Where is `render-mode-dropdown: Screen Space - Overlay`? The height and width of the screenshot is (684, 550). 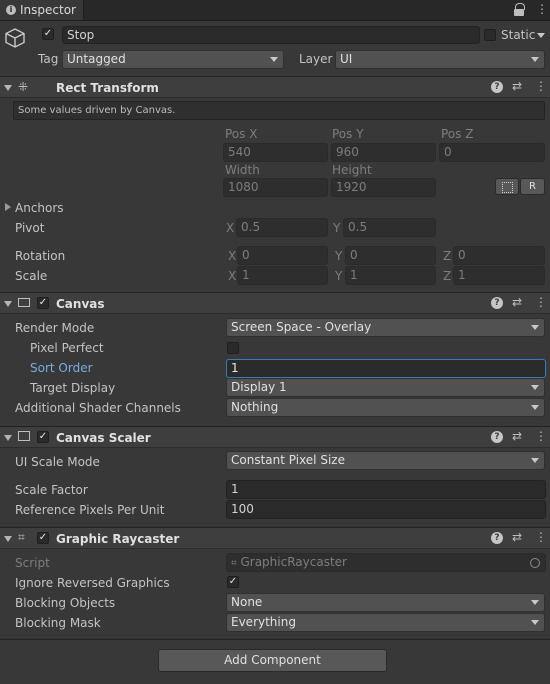 render-mode-dropdown: Screen Space - Overlay is located at coordinates (385, 327).